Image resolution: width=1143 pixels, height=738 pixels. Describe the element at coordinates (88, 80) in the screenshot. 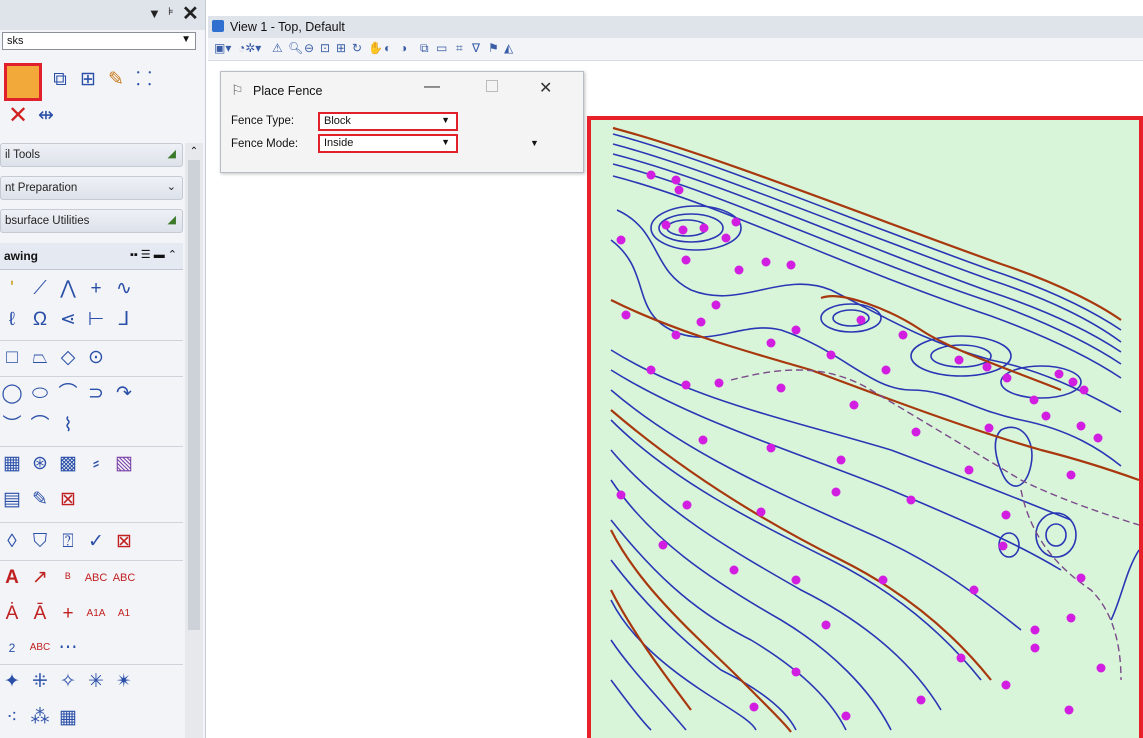

I see `fence-grid-icon: ⊞` at that location.